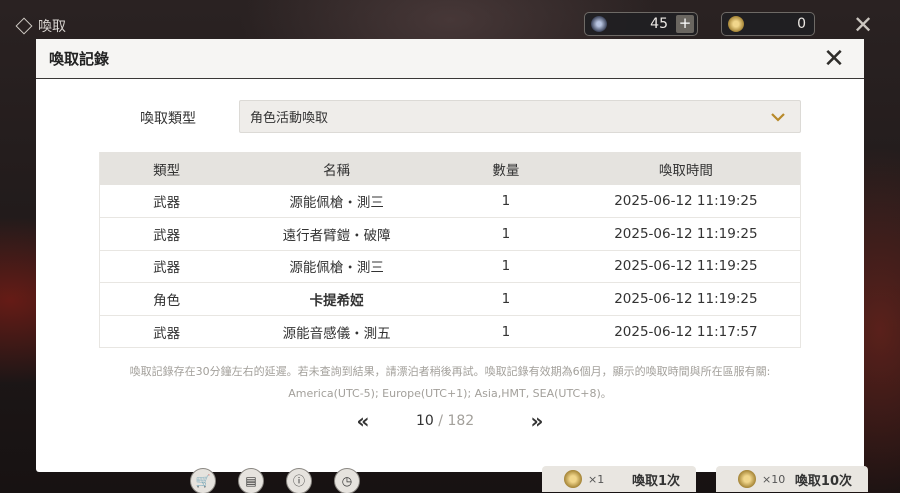  What do you see at coordinates (505, 168) in the screenshot?
I see `header-qty: 數量` at bounding box center [505, 168].